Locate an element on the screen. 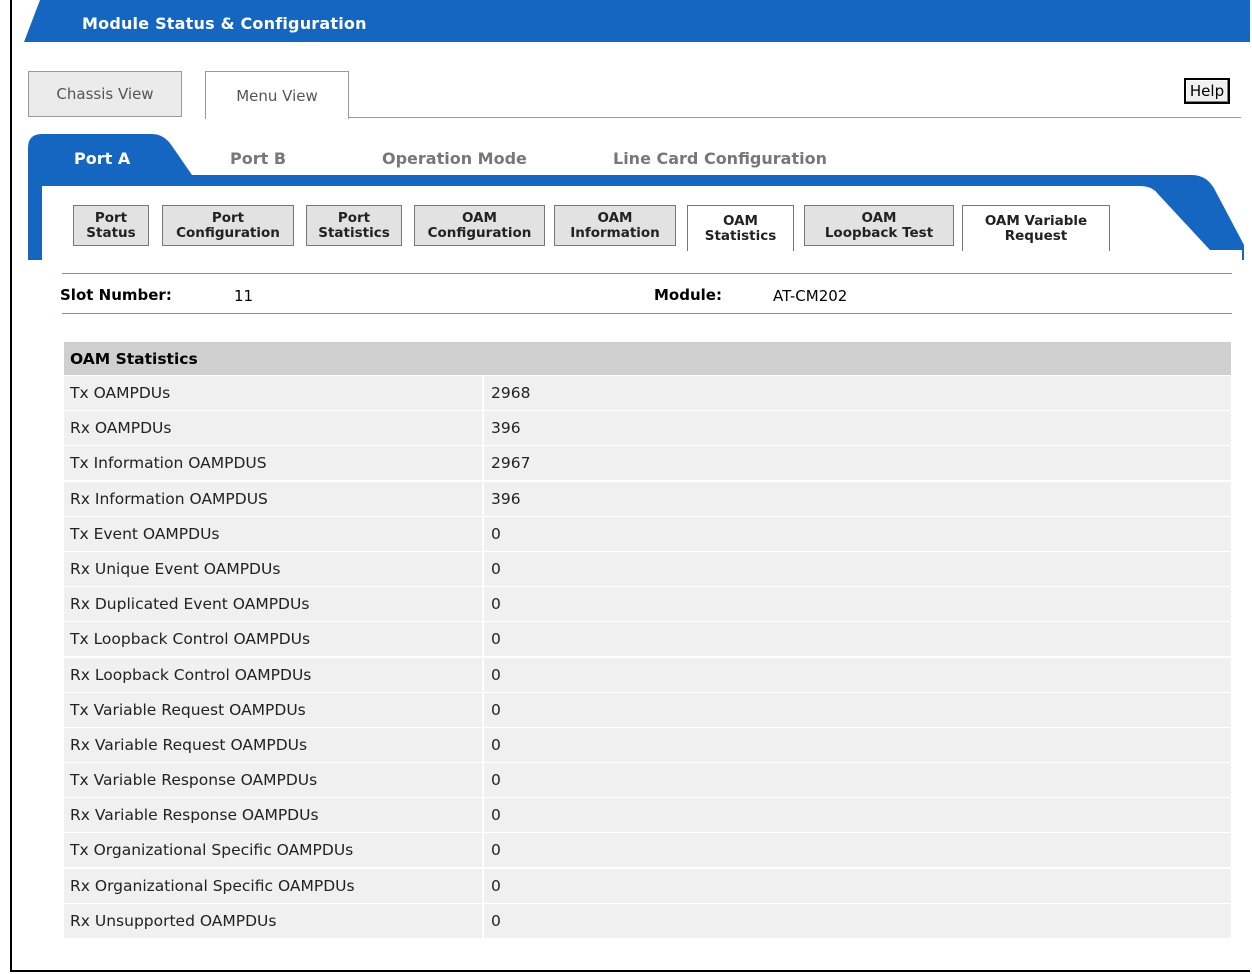 This screenshot has width=1252, height=974. table-row: Tx Variable Response OAMPDUs 0 is located at coordinates (647, 780).